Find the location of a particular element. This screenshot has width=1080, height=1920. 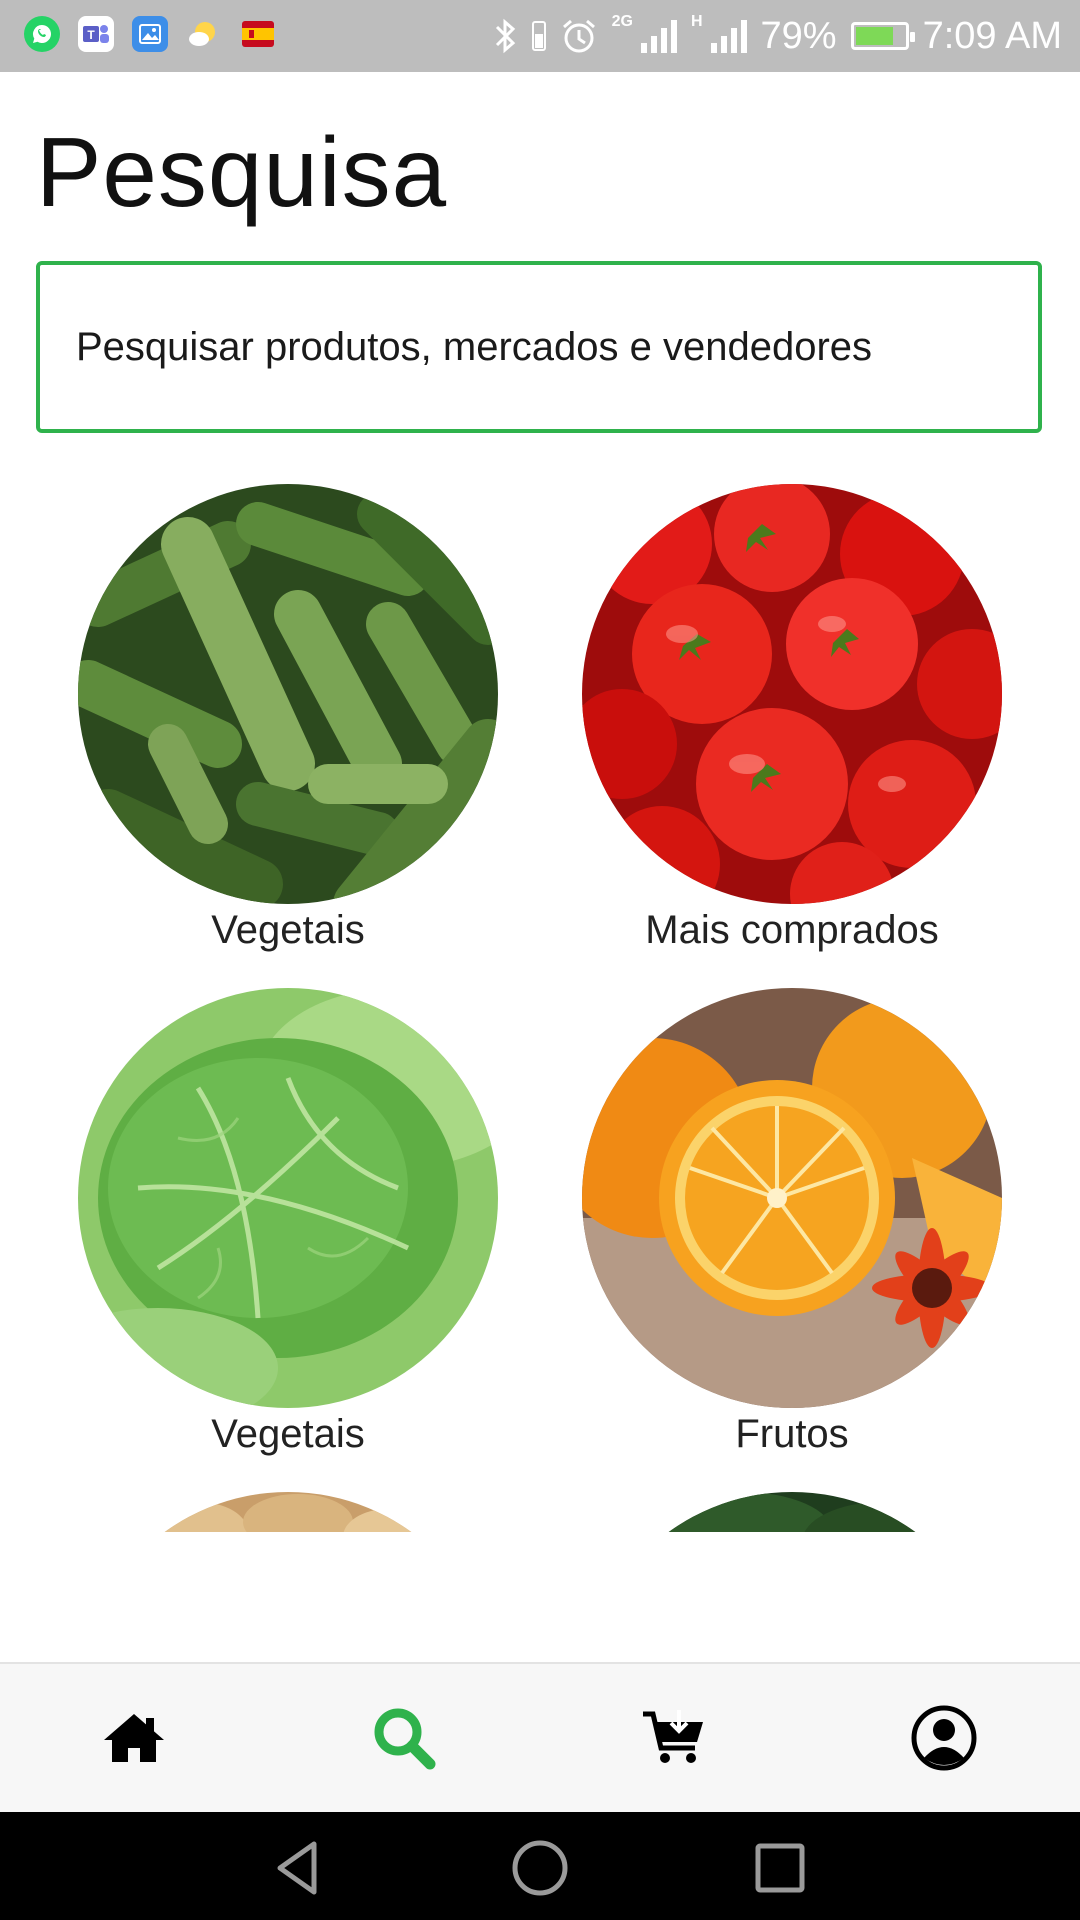

teams-icon: T is located at coordinates (96, 34).